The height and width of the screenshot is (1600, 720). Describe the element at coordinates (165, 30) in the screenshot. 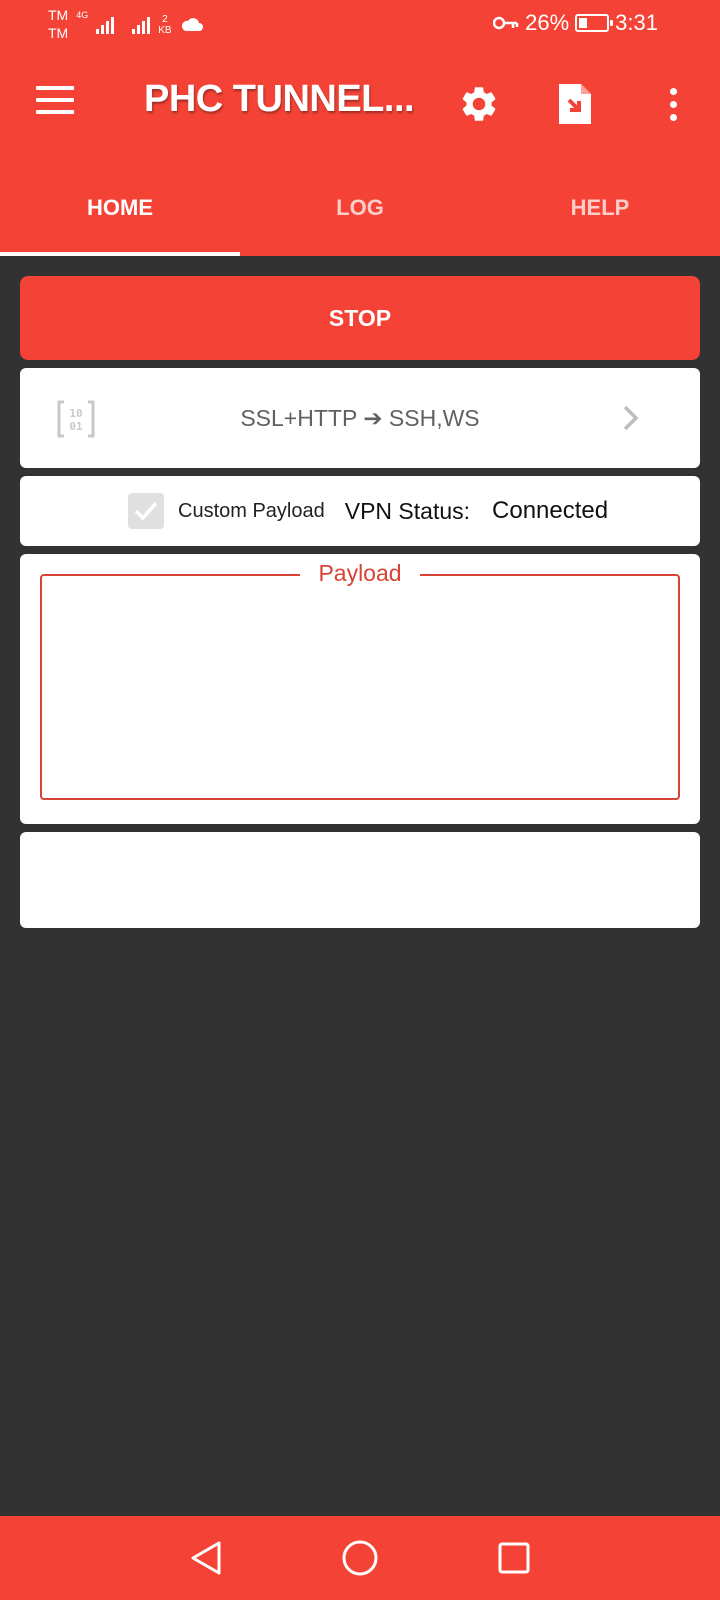

I see `speed-unit: KB` at that location.